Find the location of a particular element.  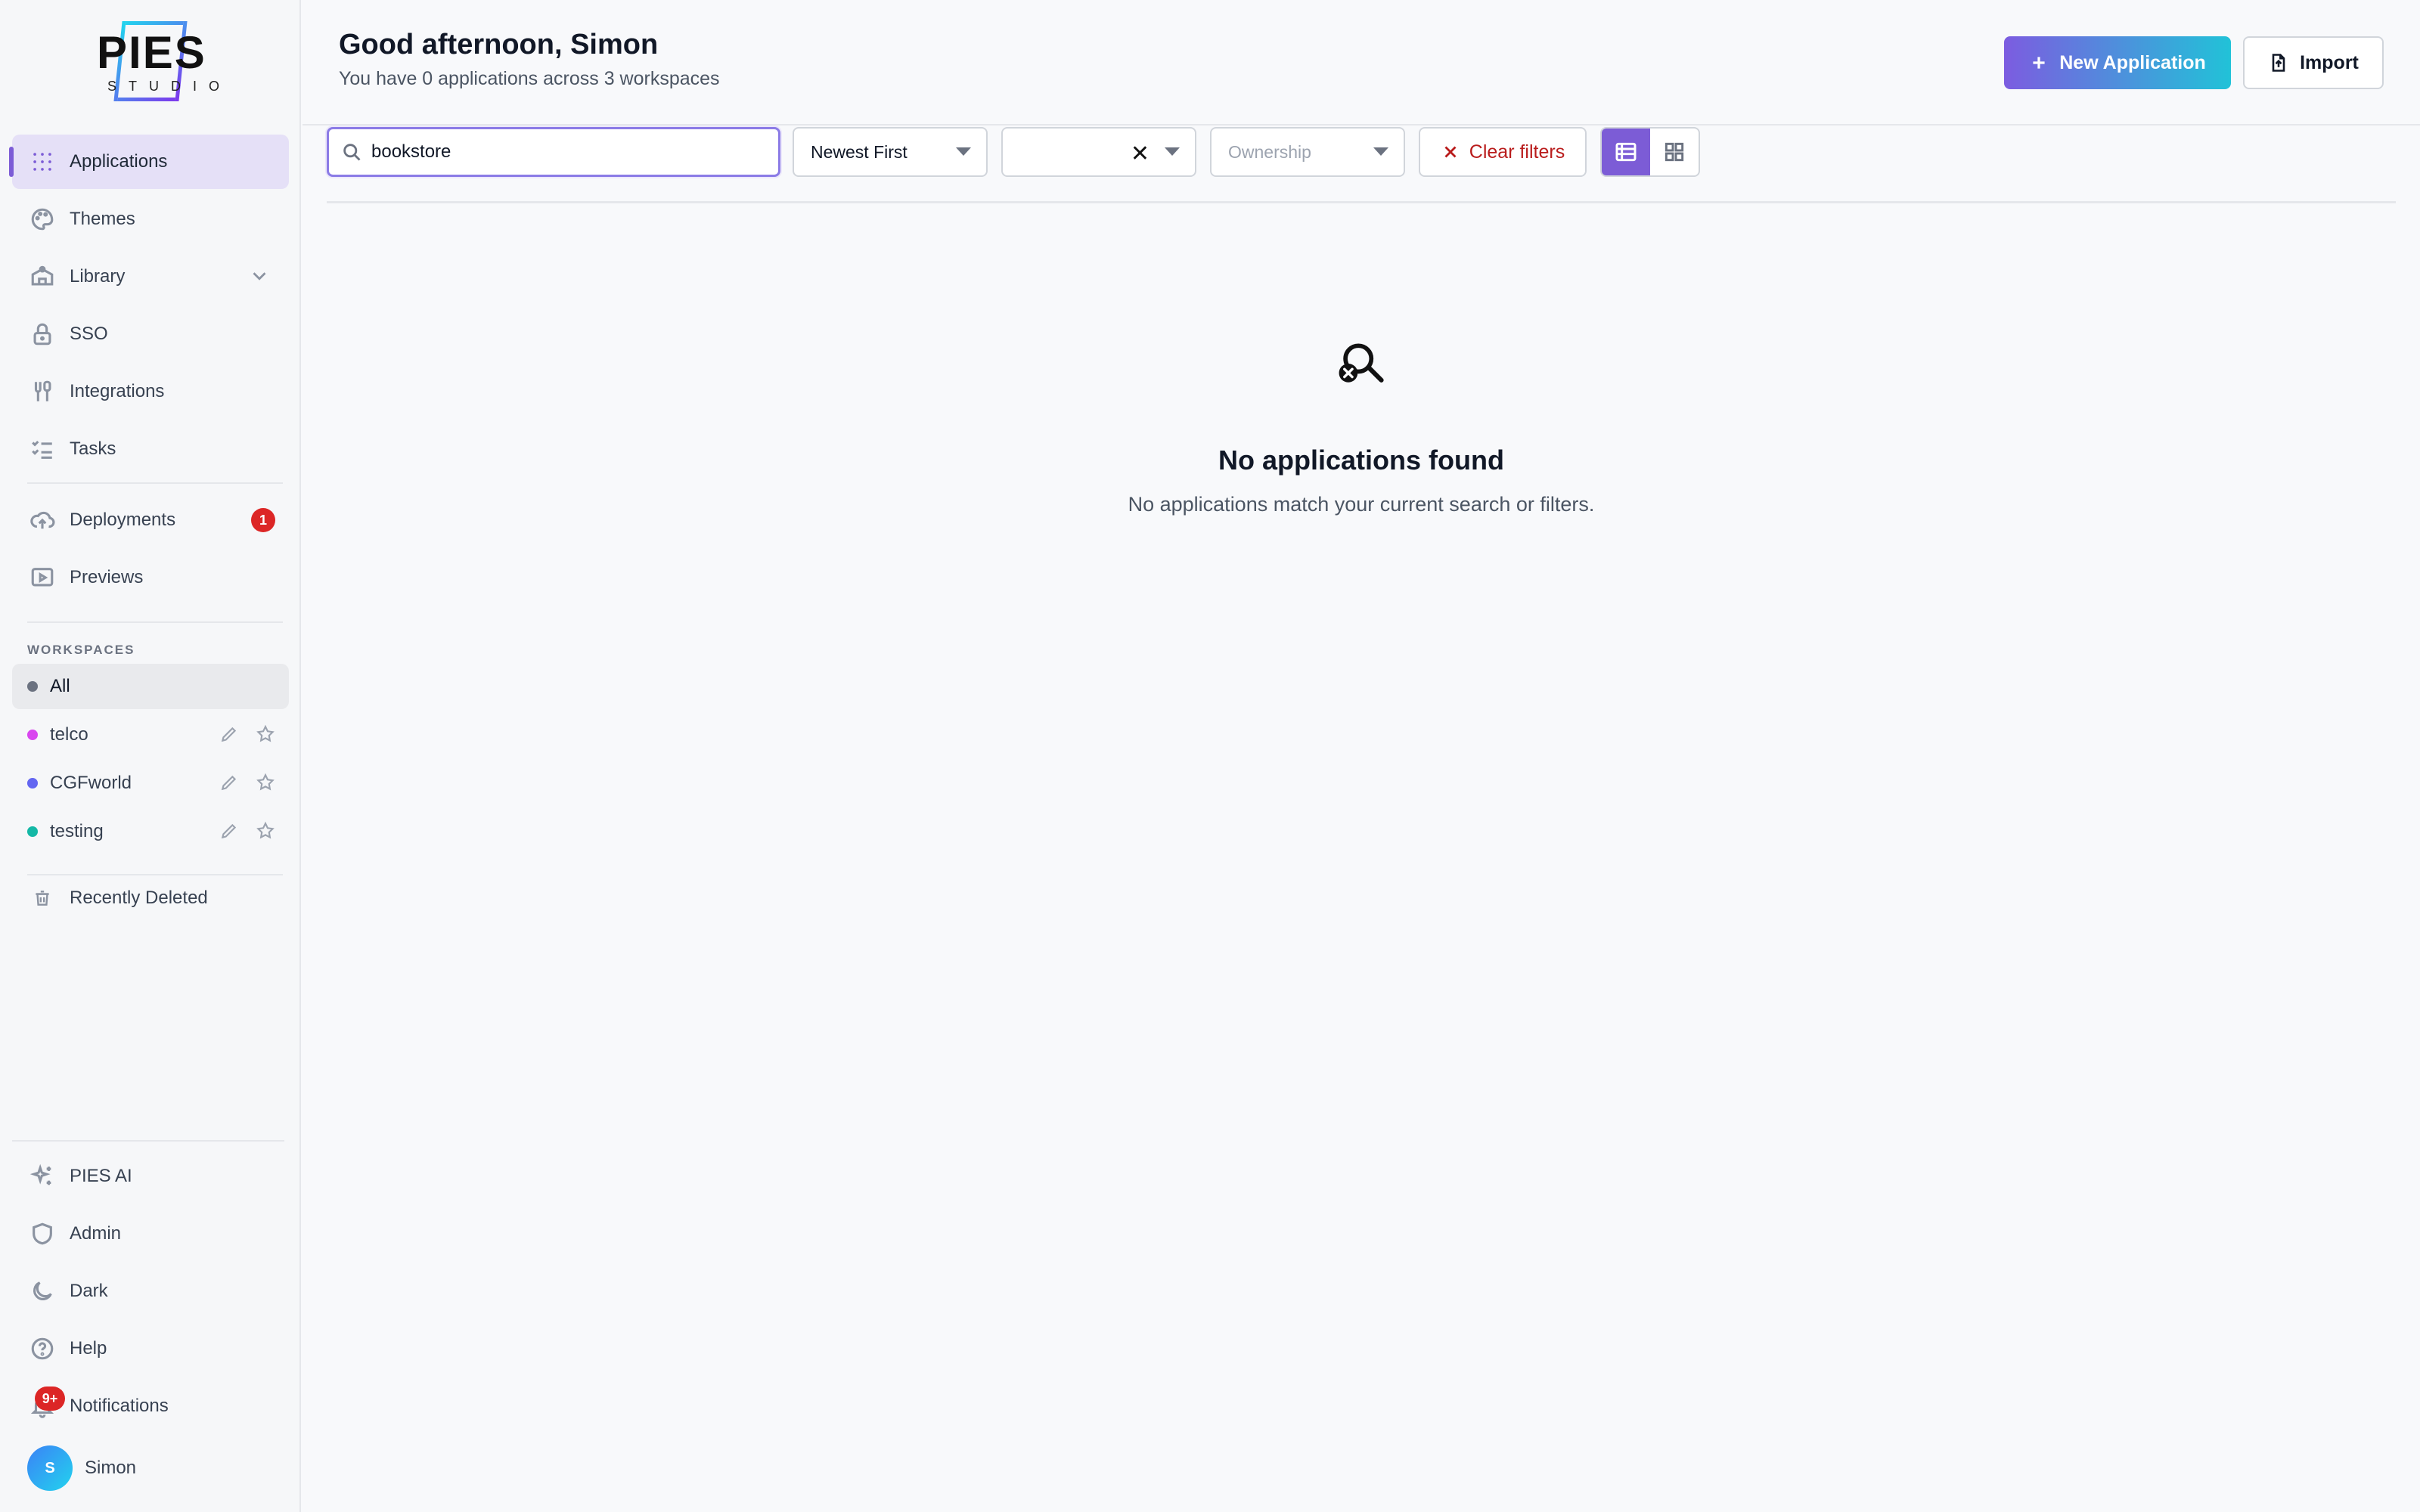

grid-icon is located at coordinates (1674, 152).